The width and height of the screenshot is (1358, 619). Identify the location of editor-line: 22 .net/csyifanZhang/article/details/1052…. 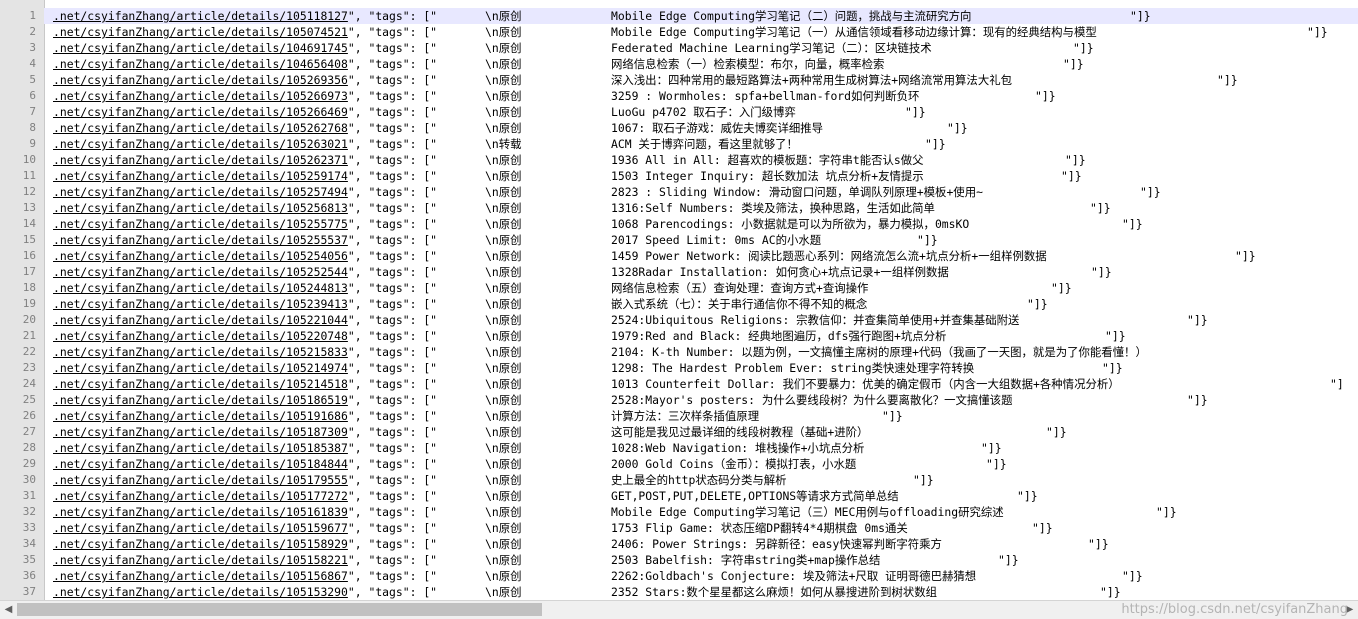
(679, 352).